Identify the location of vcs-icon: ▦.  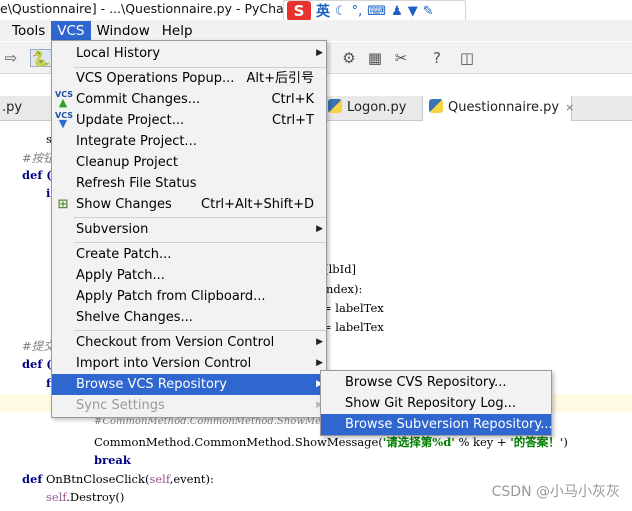
(375, 58).